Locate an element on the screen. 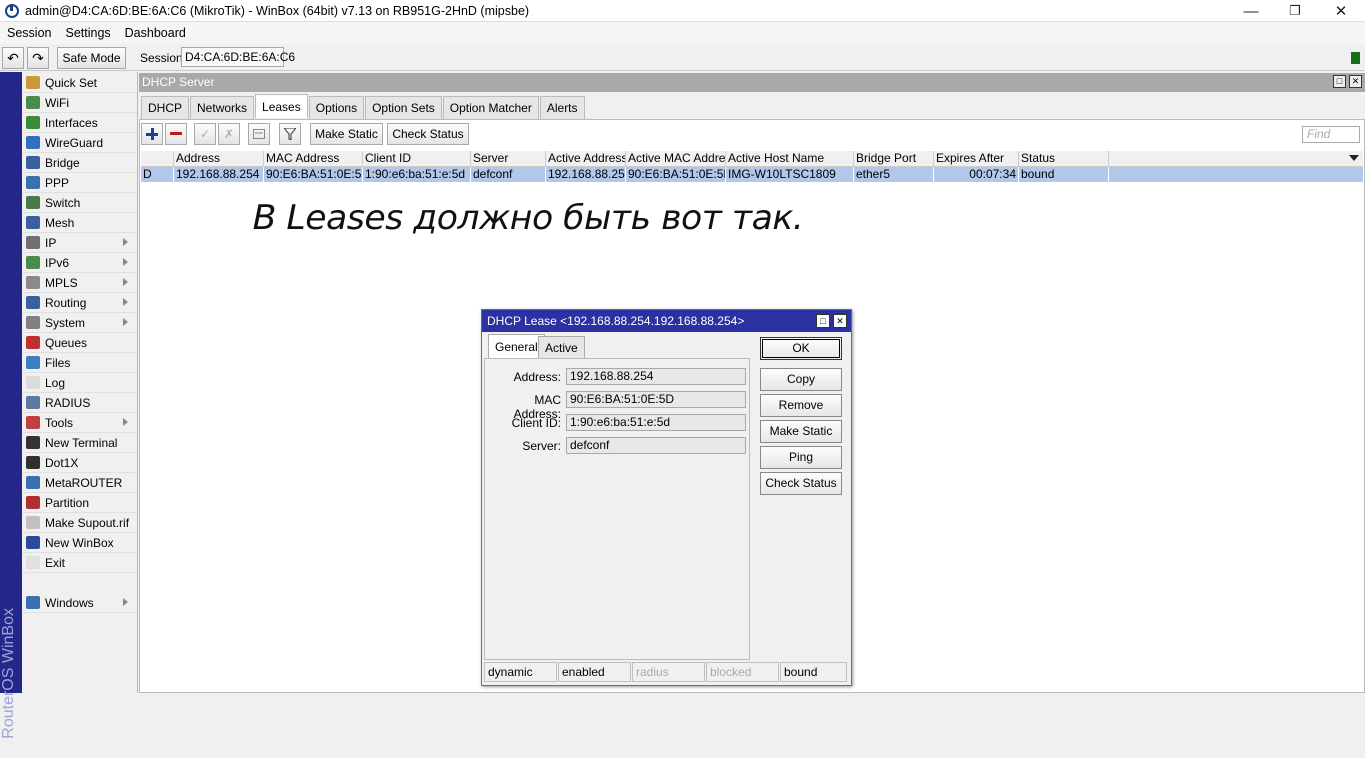  enable-icon: ✓ is located at coordinates (205, 134).